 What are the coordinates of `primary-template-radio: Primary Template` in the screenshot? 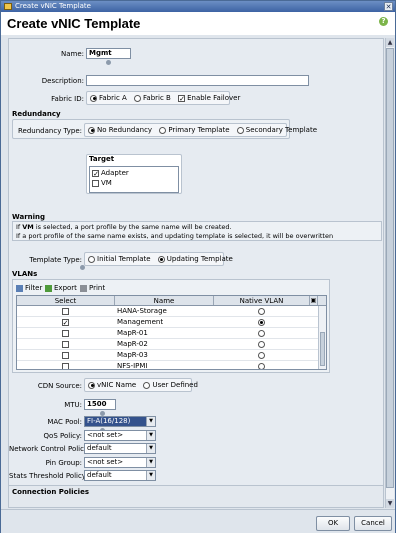 It's located at (194, 130).